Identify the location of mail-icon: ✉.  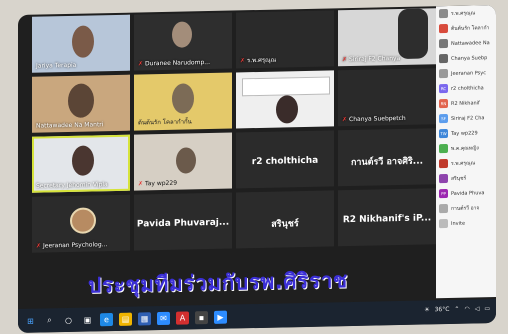
(163, 318).